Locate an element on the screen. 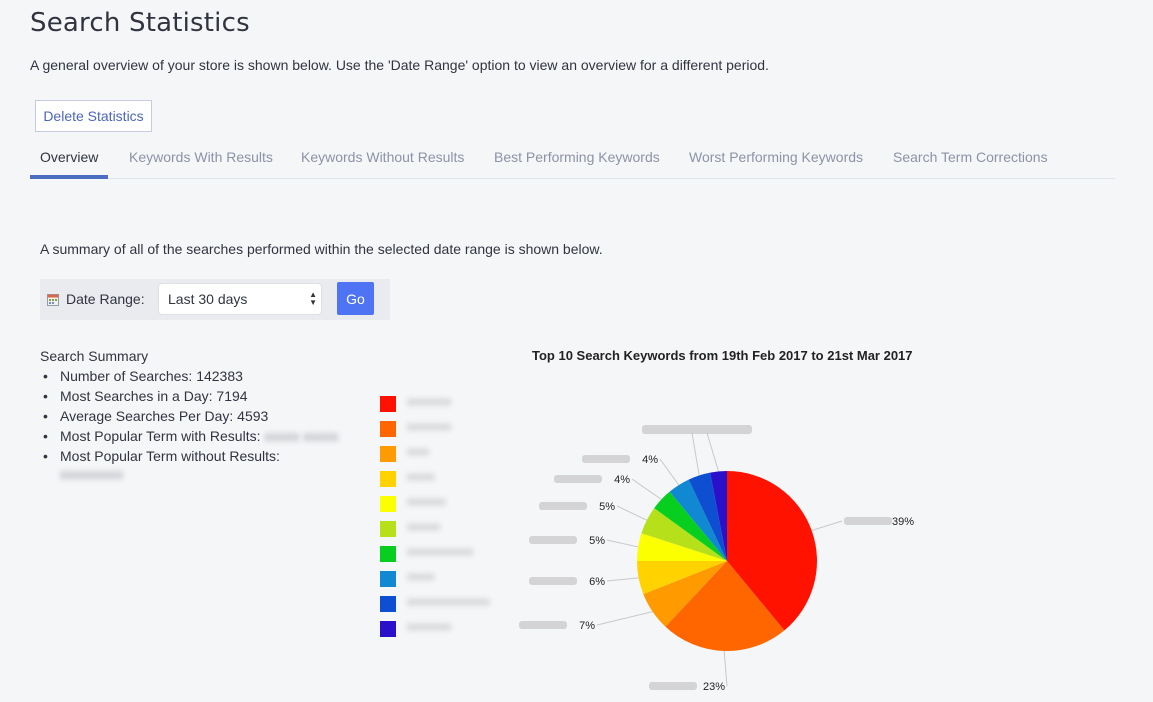 The height and width of the screenshot is (702, 1153). summary-label: Most Popular Term with Results: is located at coordinates (160, 436).